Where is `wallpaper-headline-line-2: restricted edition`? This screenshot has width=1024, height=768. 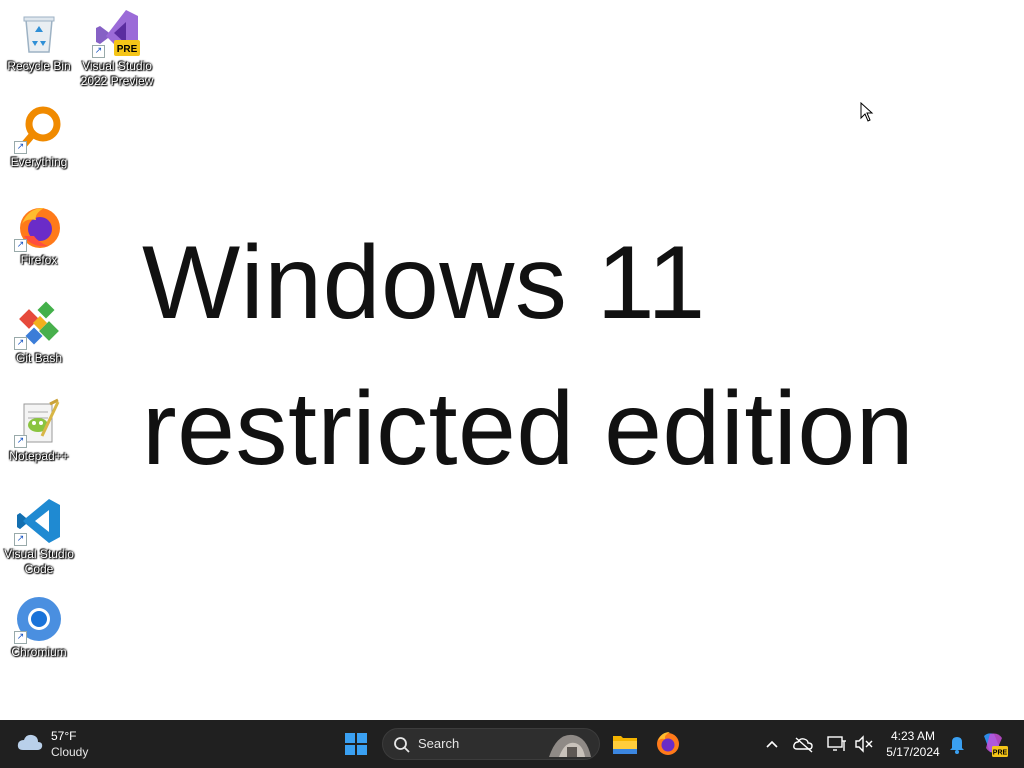
wallpaper-headline-line-2: restricted edition is located at coordinates (528, 429).